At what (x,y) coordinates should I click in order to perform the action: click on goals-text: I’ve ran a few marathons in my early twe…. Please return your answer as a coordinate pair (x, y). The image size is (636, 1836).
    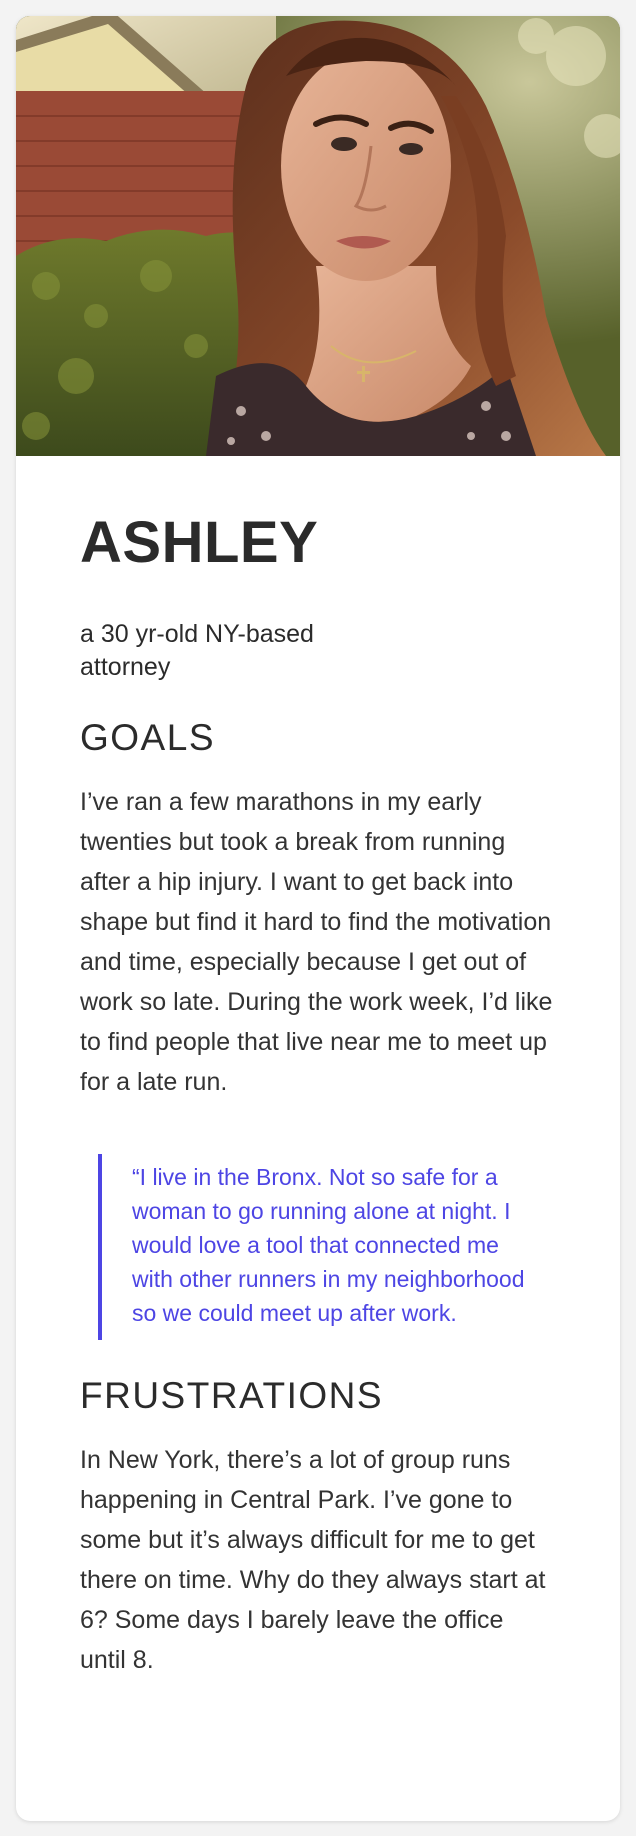
    Looking at the image, I should click on (316, 942).